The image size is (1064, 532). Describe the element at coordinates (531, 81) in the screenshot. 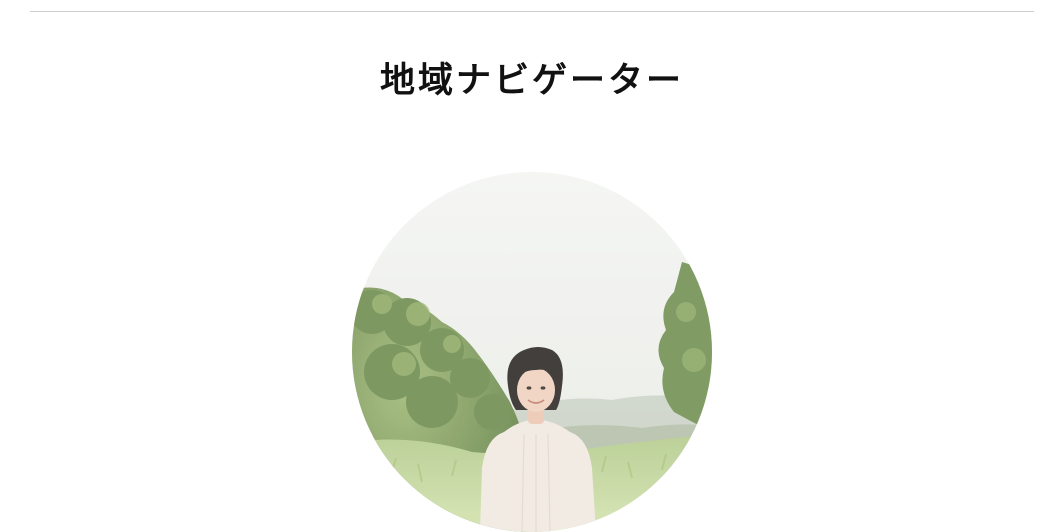

I see `section-title: 地域ナビゲーター` at that location.